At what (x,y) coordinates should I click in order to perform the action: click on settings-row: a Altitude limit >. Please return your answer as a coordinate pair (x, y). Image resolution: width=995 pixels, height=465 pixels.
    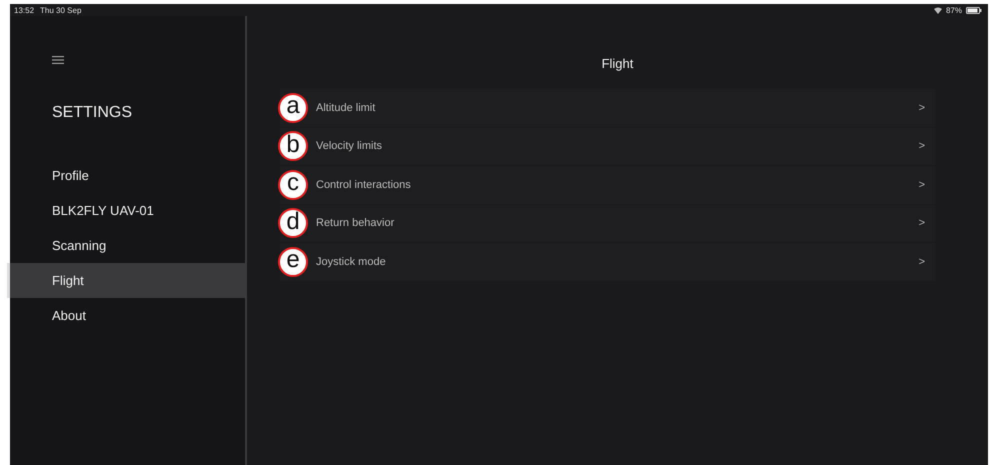
    Looking at the image, I should click on (607, 108).